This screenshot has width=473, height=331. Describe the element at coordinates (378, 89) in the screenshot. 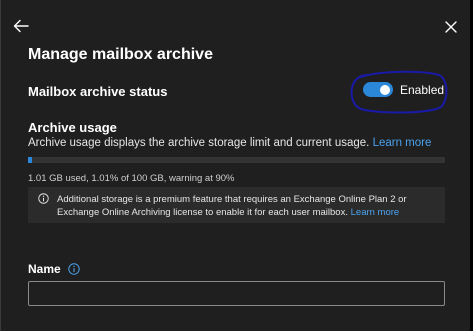

I see `toggle-switch` at that location.